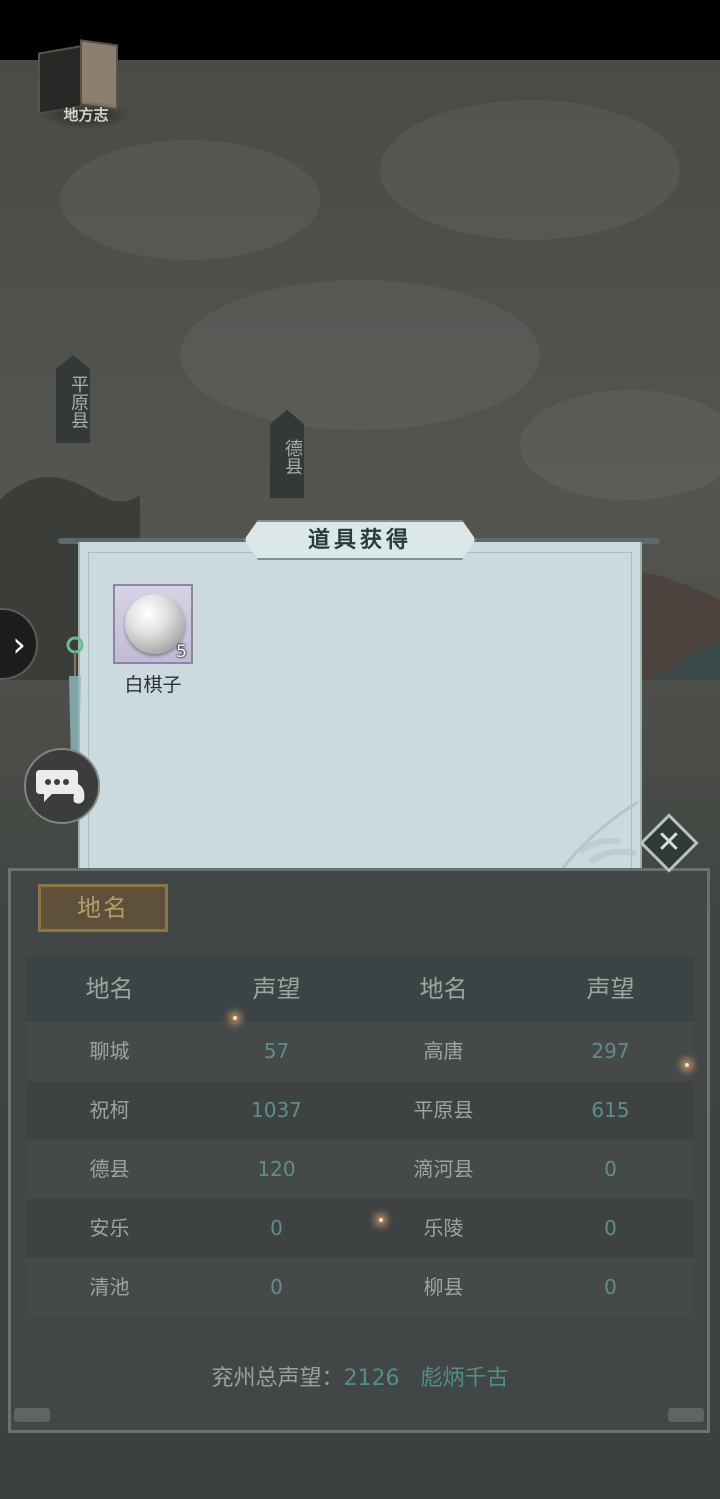 This screenshot has height=1499, width=720. I want to click on chat-button, so click(62, 786).